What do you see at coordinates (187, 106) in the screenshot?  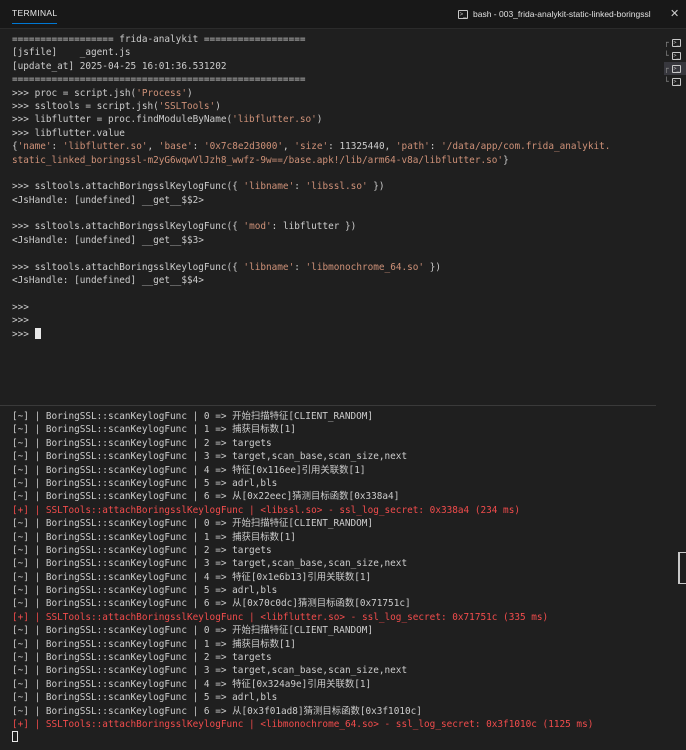 I see `terminal-text: 'SSLTools'` at bounding box center [187, 106].